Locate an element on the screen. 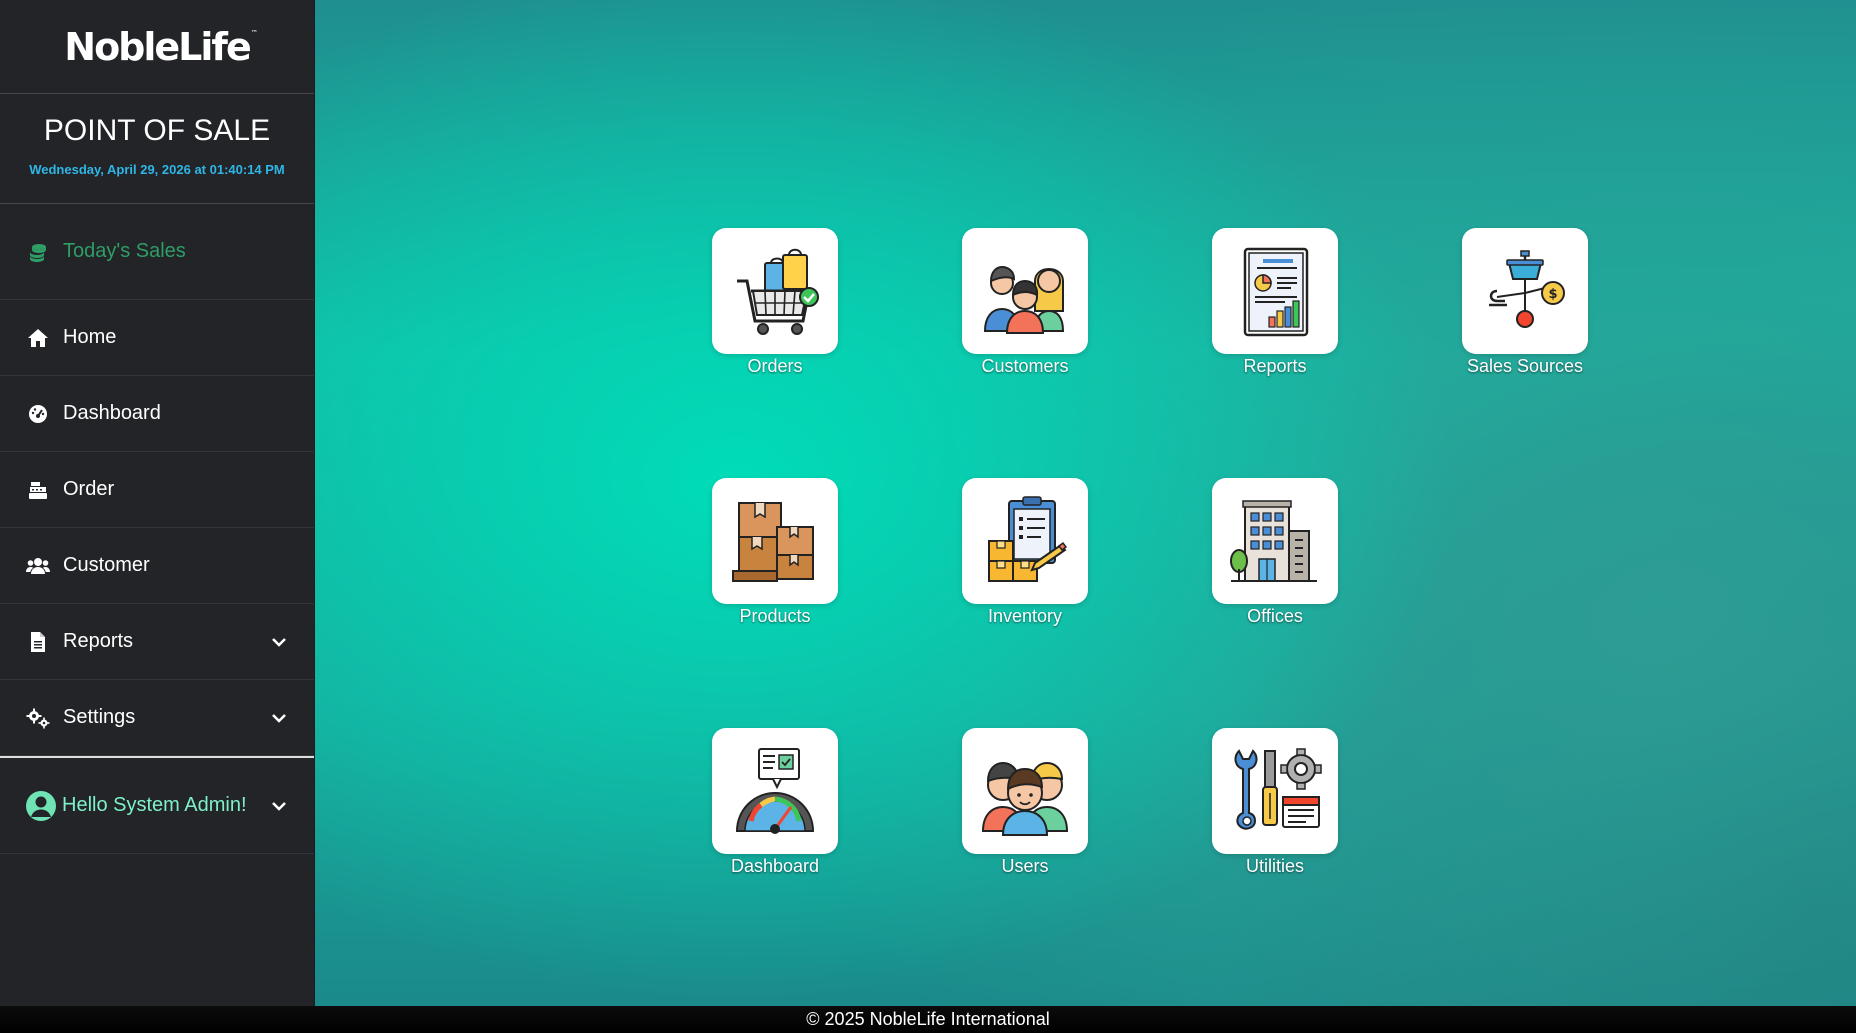 This screenshot has width=1856, height=1033. tile-label: Users is located at coordinates (1025, 866).